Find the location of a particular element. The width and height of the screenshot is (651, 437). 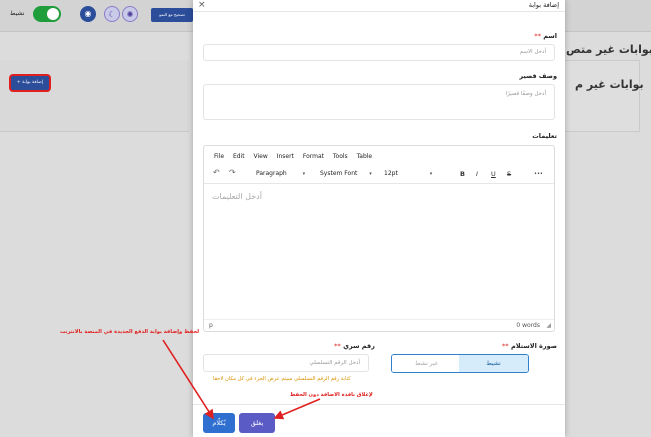

name-placeholder: أدخل الاسم is located at coordinates (532, 52).